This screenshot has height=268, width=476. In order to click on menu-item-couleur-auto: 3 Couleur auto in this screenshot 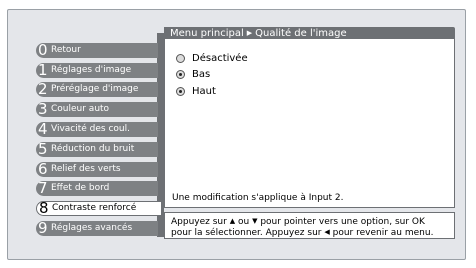, I will do `click(97, 109)`.